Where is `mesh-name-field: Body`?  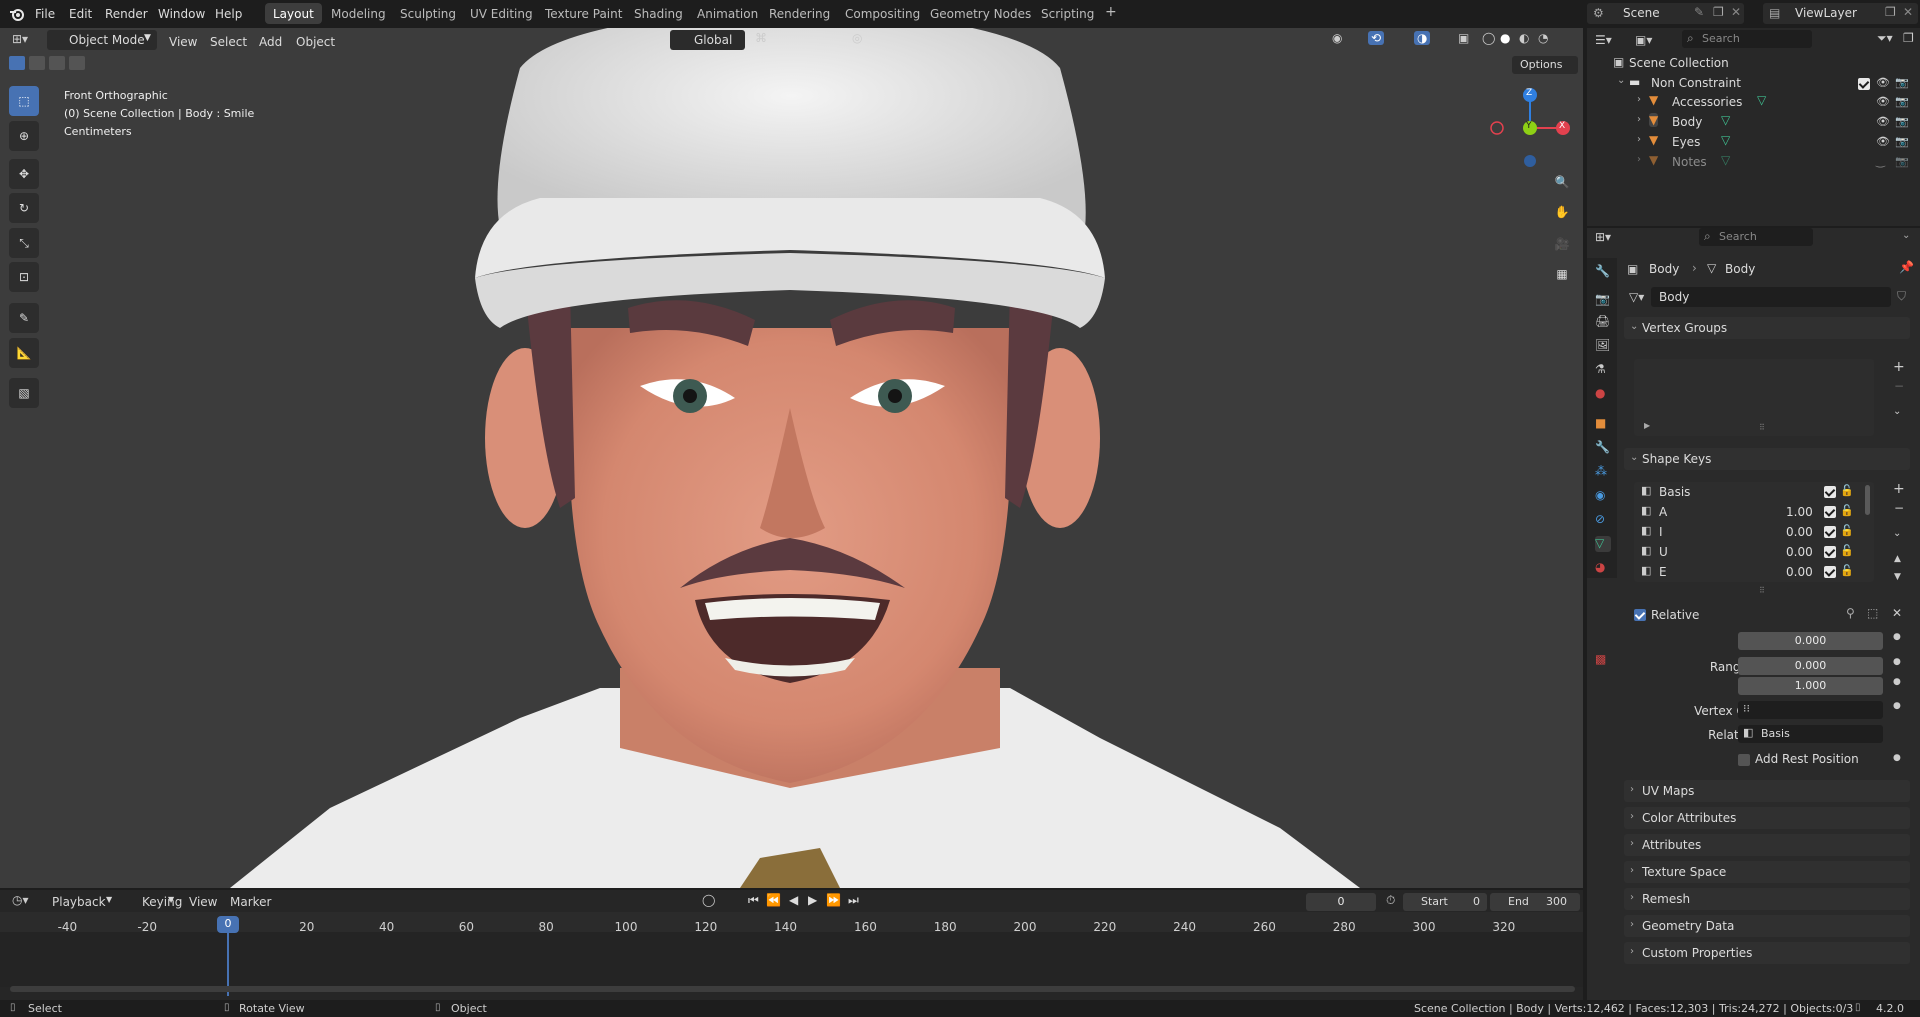
mesh-name-field: Body is located at coordinates (1771, 297).